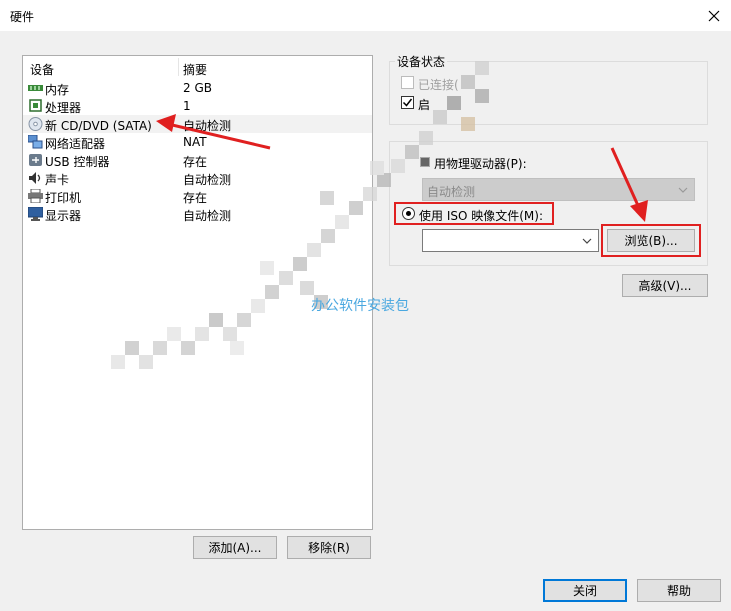  What do you see at coordinates (35, 160) in the screenshot?
I see `usb-icon` at bounding box center [35, 160].